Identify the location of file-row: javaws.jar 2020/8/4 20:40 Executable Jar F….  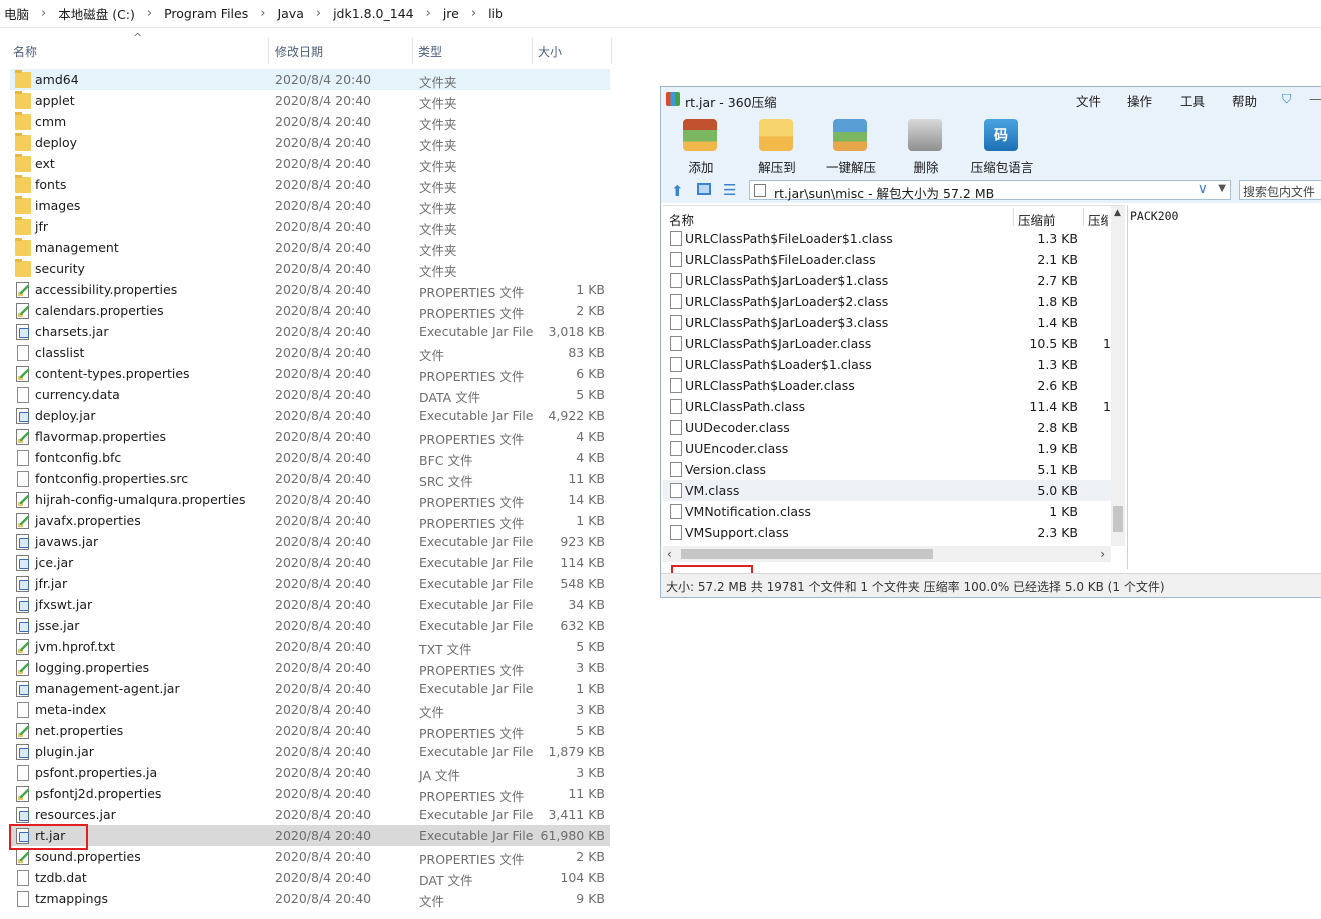
(310, 541).